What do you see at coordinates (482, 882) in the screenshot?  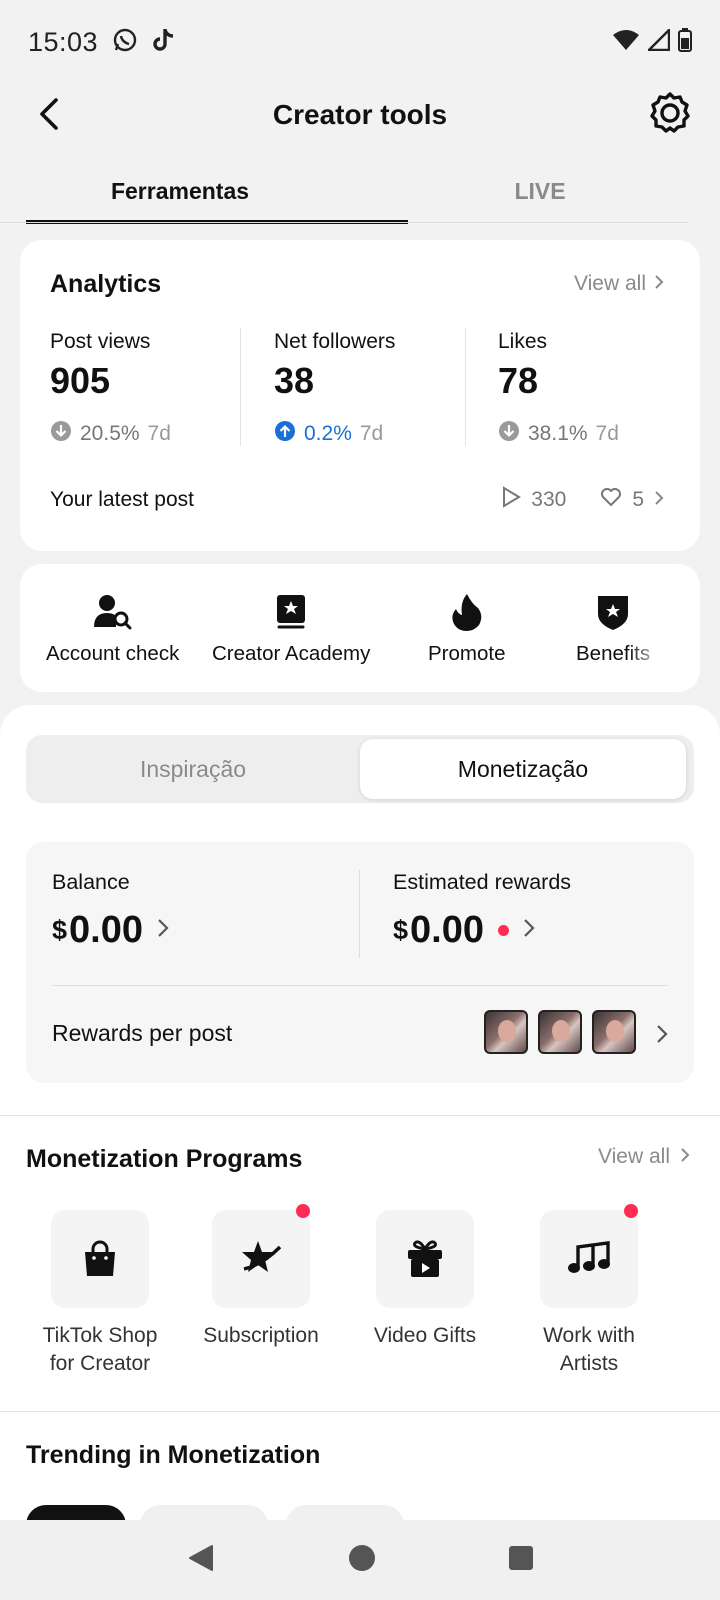 I see `estimated-rewards-label: Estimated rewards` at bounding box center [482, 882].